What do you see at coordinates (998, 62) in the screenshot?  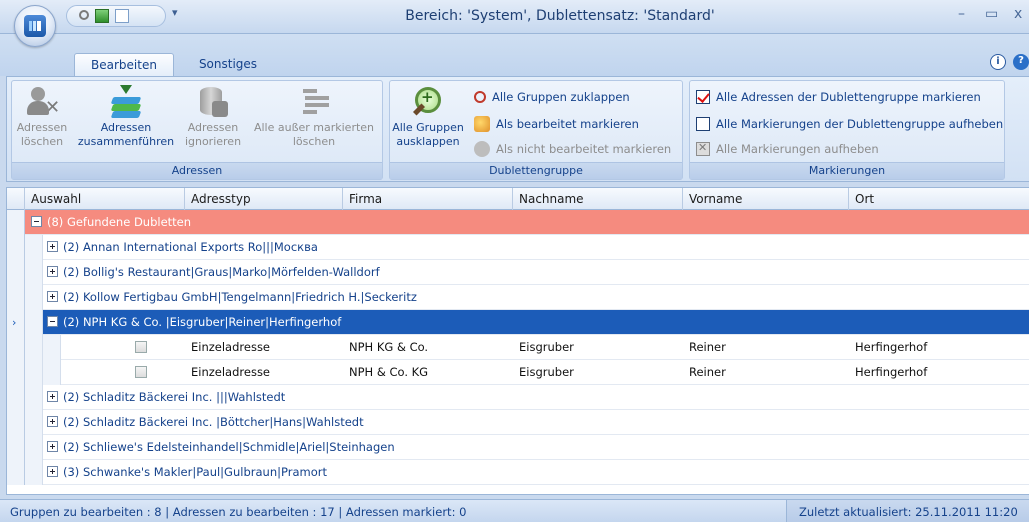 I see `info-icon: i` at bounding box center [998, 62].